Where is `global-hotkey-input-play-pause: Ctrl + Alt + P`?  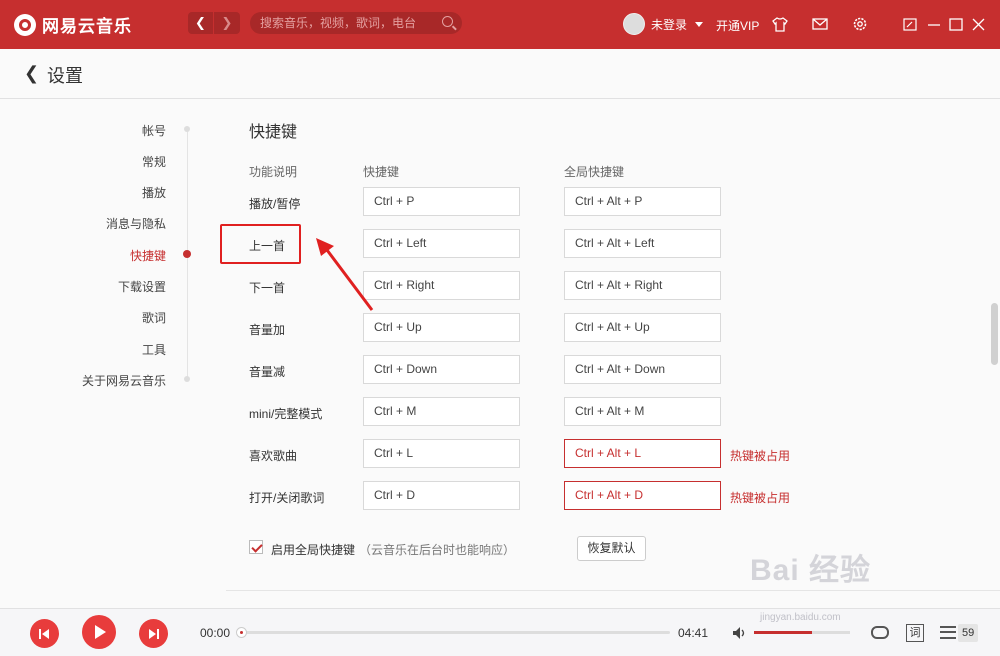
global-hotkey-input-play-pause: Ctrl + Alt + P is located at coordinates (642, 201).